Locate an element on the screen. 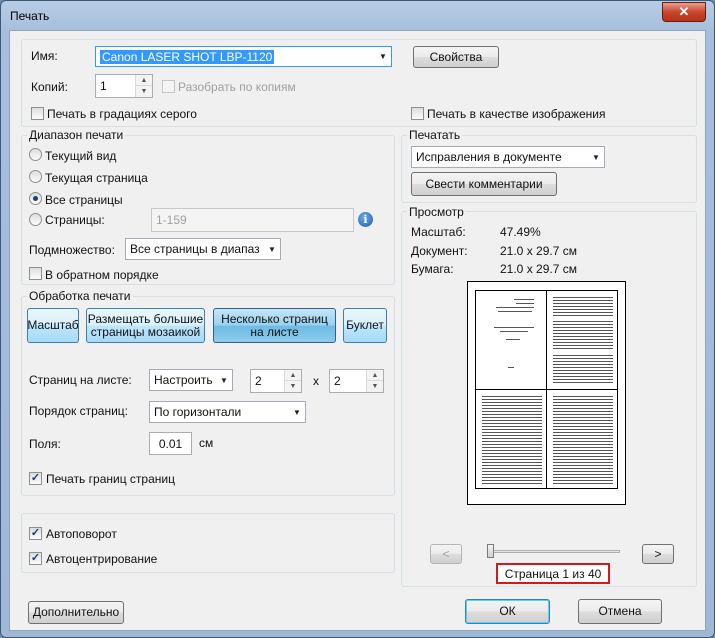 The image size is (715, 638). mode-scale-button: Масштаб is located at coordinates (53, 325).